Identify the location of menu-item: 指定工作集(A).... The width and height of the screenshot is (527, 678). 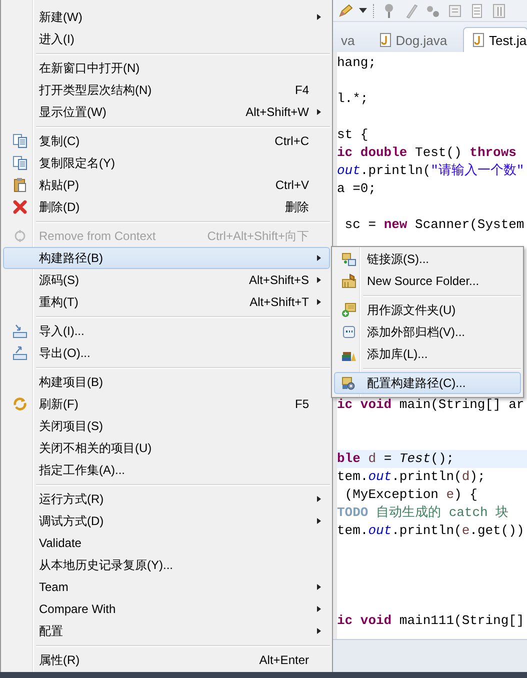
(166, 470).